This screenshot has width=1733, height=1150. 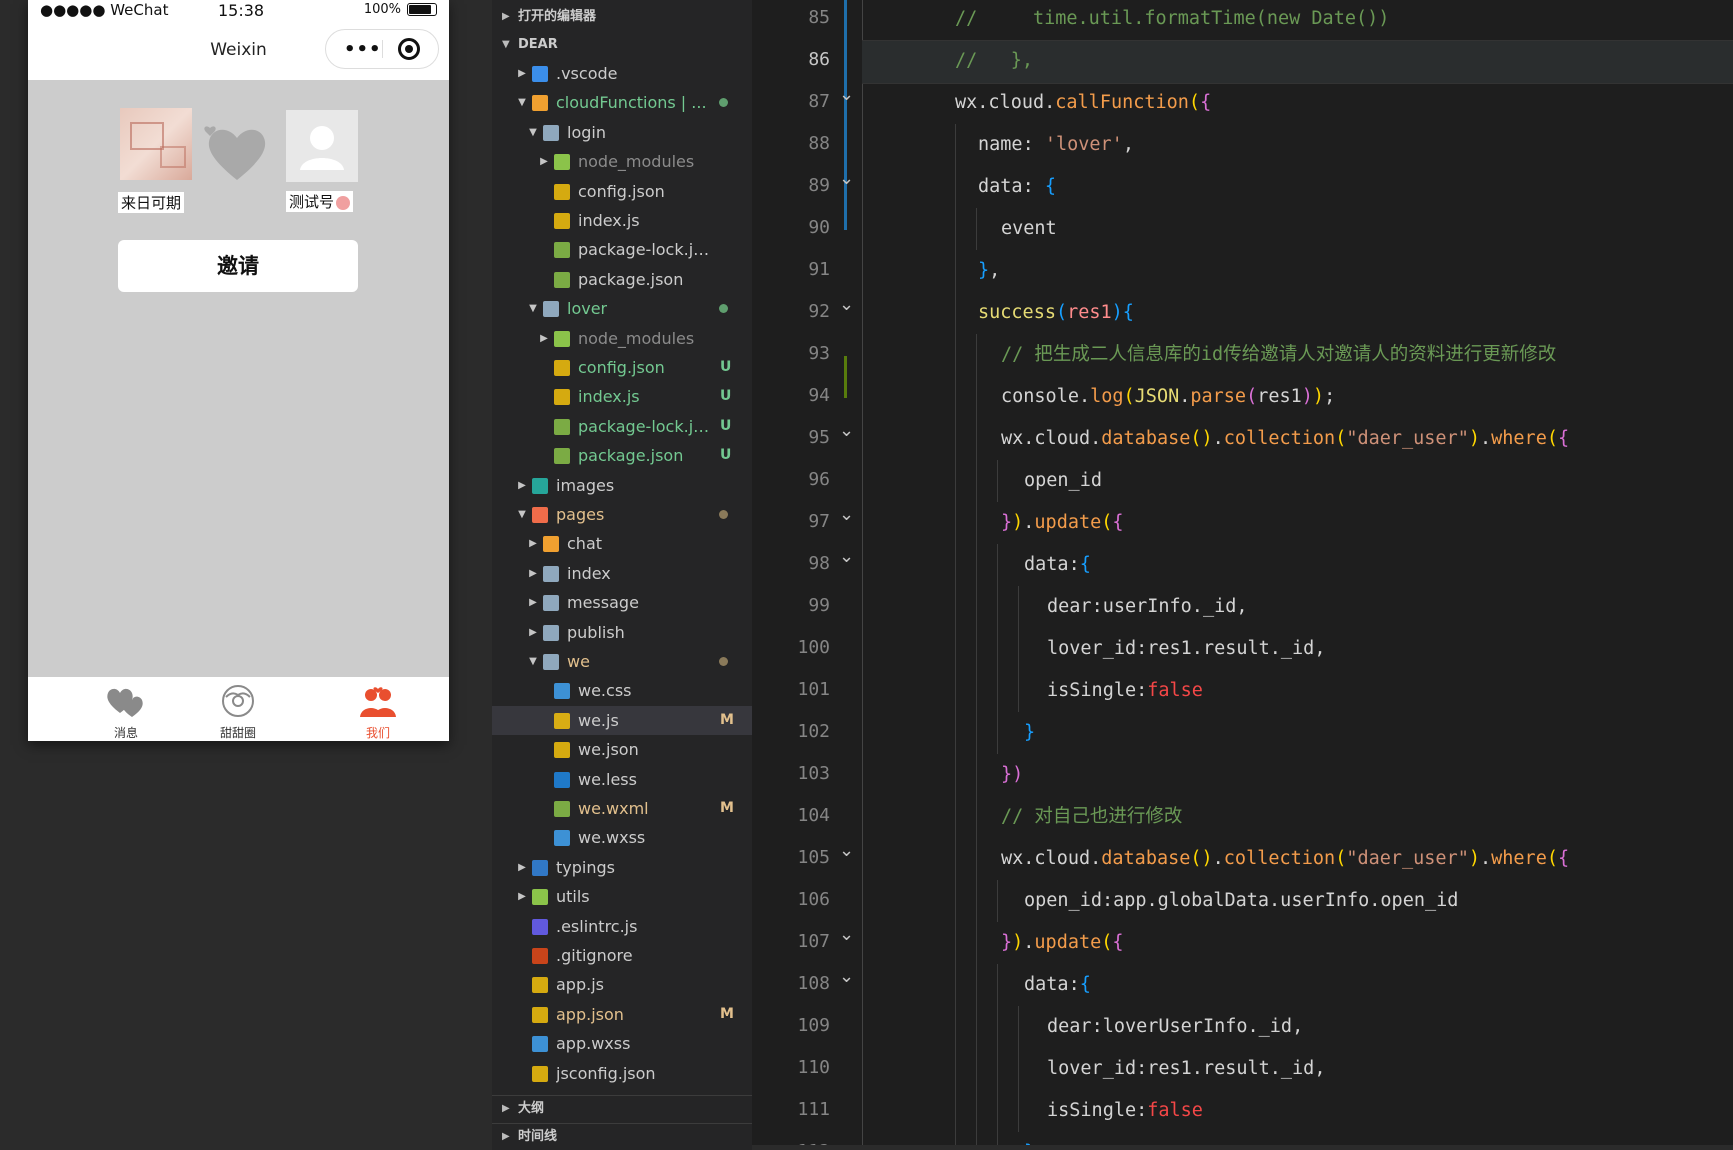 I want to click on tree-folder: ▼ pages, so click(x=622, y=514).